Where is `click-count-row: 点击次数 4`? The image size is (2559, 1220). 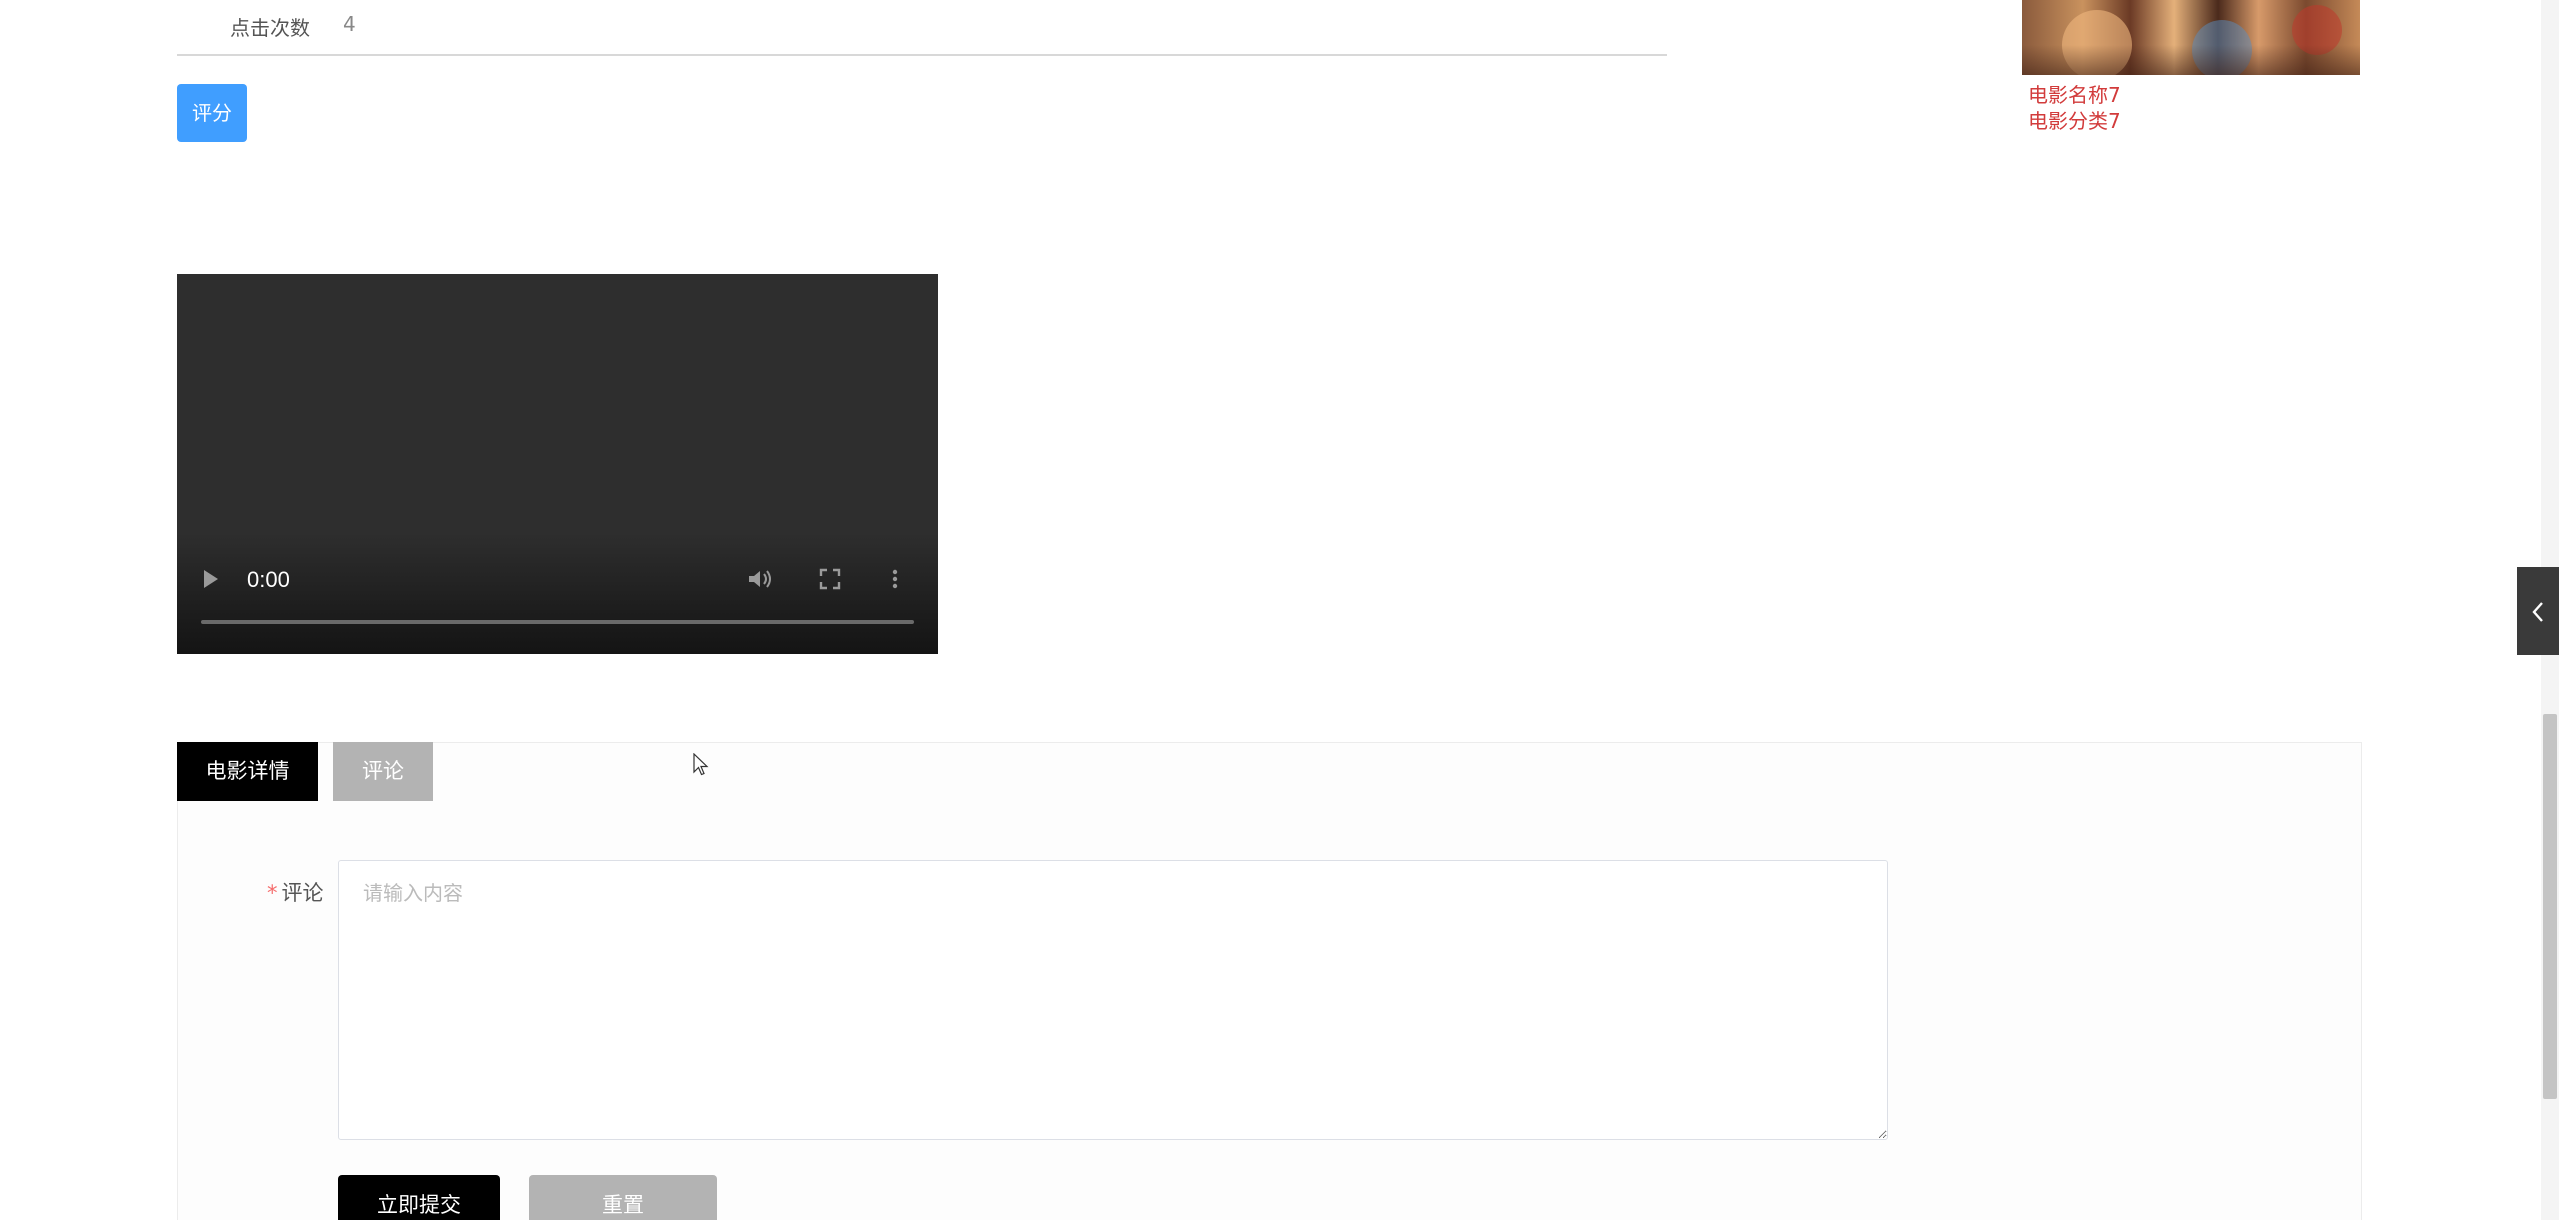
click-count-row: 点击次数 4 is located at coordinates (293, 26).